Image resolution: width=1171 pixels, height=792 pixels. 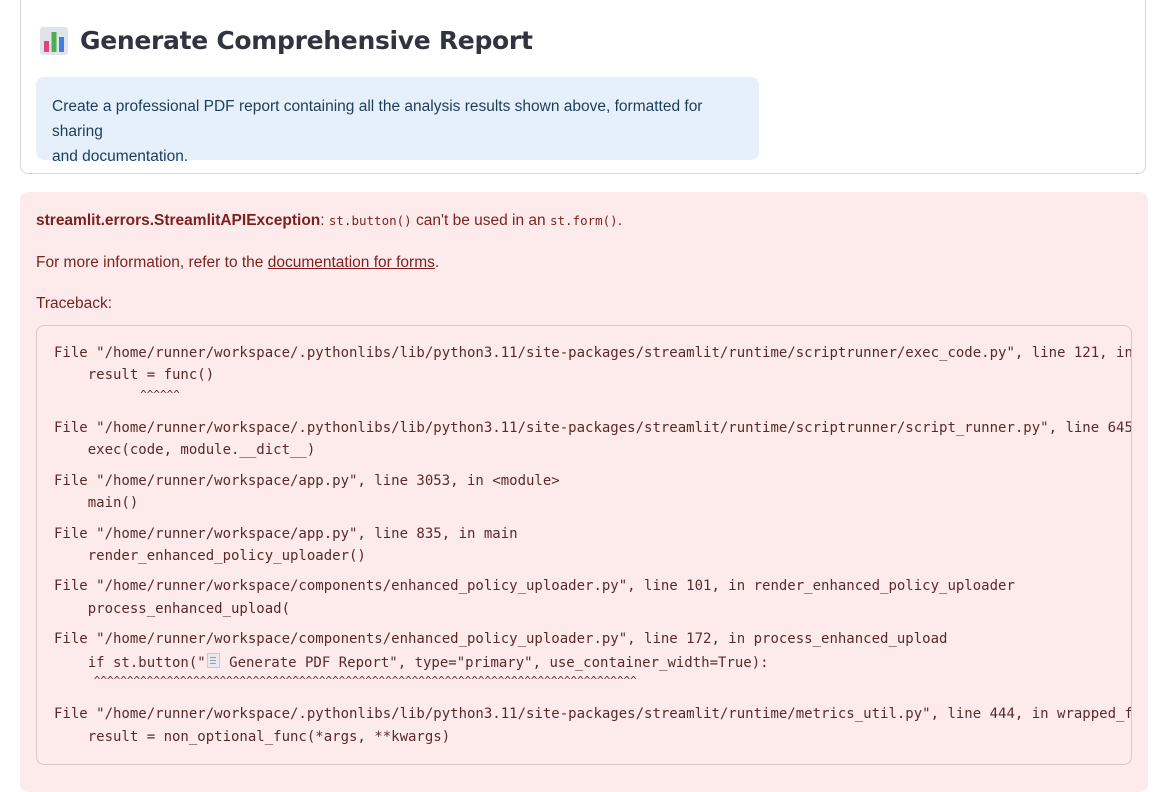 What do you see at coordinates (213, 660) in the screenshot?
I see `document-icon` at bounding box center [213, 660].